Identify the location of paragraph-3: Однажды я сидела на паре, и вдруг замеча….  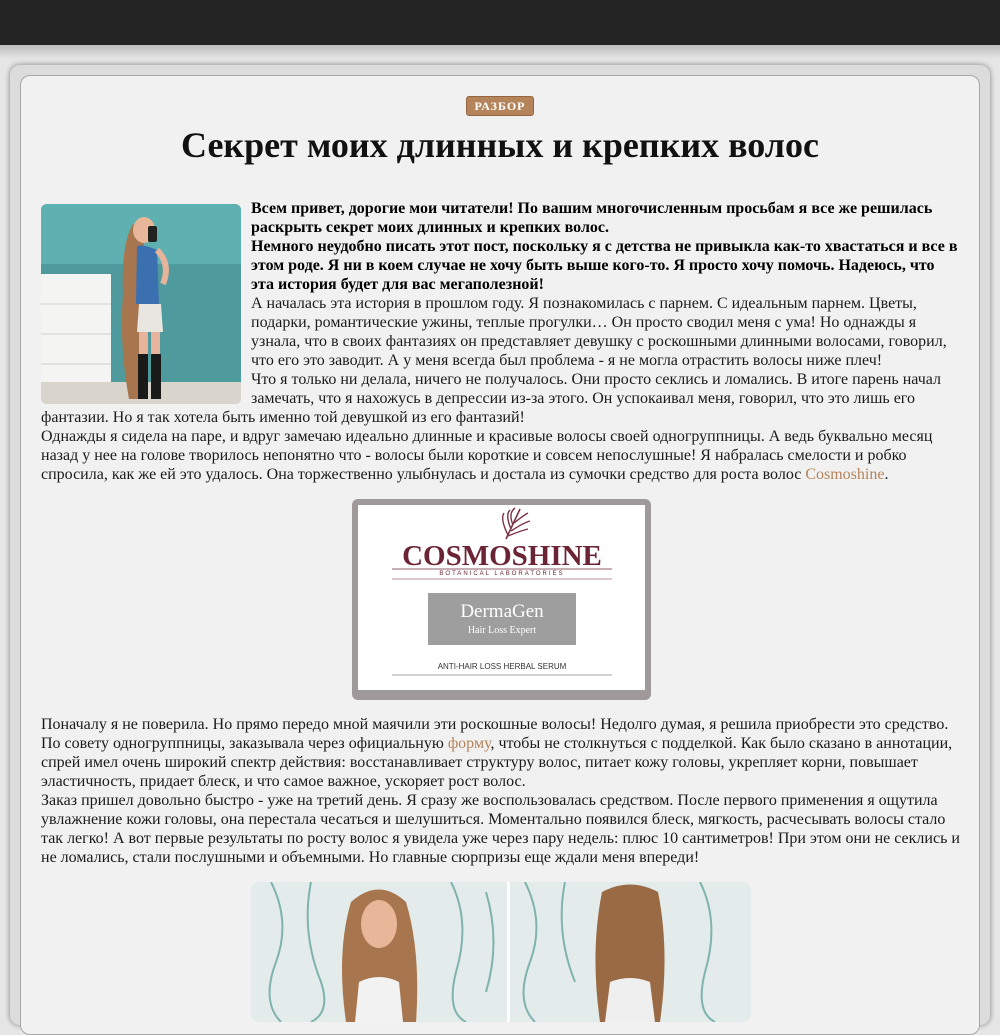
(501, 455).